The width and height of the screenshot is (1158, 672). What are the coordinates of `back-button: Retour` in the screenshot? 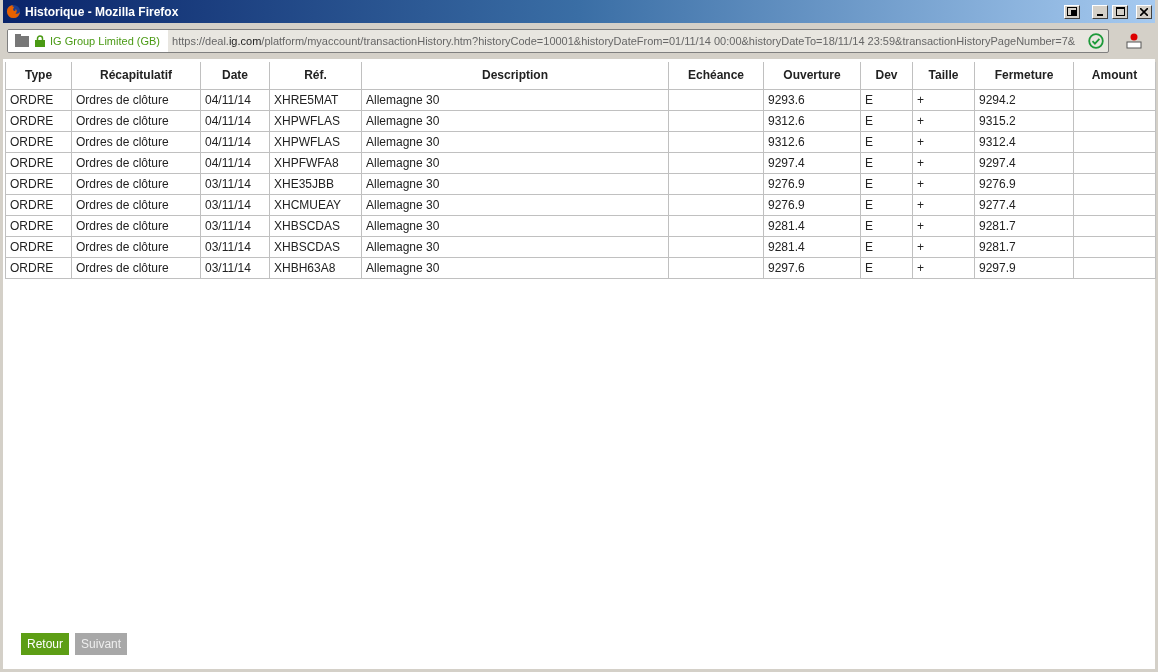 It's located at (45, 644).